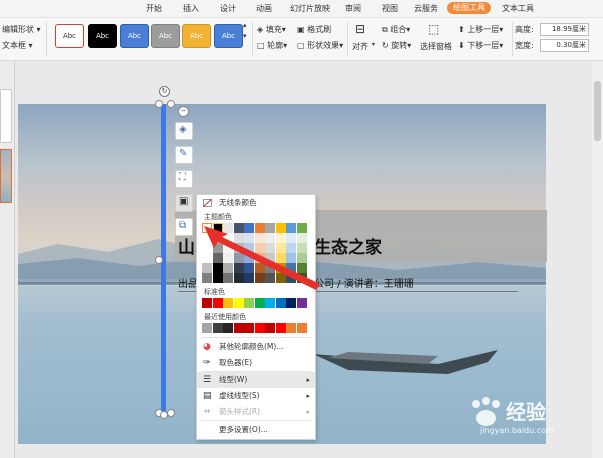 Image resolution: width=603 pixels, height=458 pixels. What do you see at coordinates (196, 36) in the screenshot?
I see `shape-style-5: Abc` at bounding box center [196, 36].